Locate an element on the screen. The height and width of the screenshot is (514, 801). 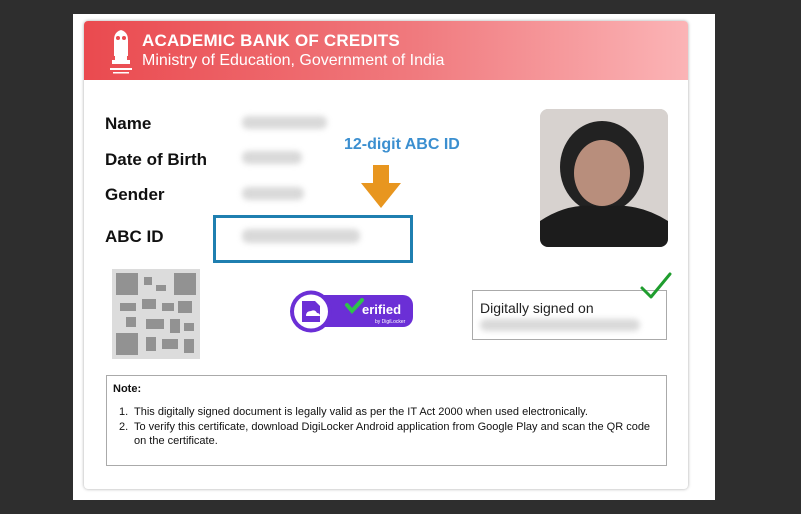
profile-photo is located at coordinates (604, 178).